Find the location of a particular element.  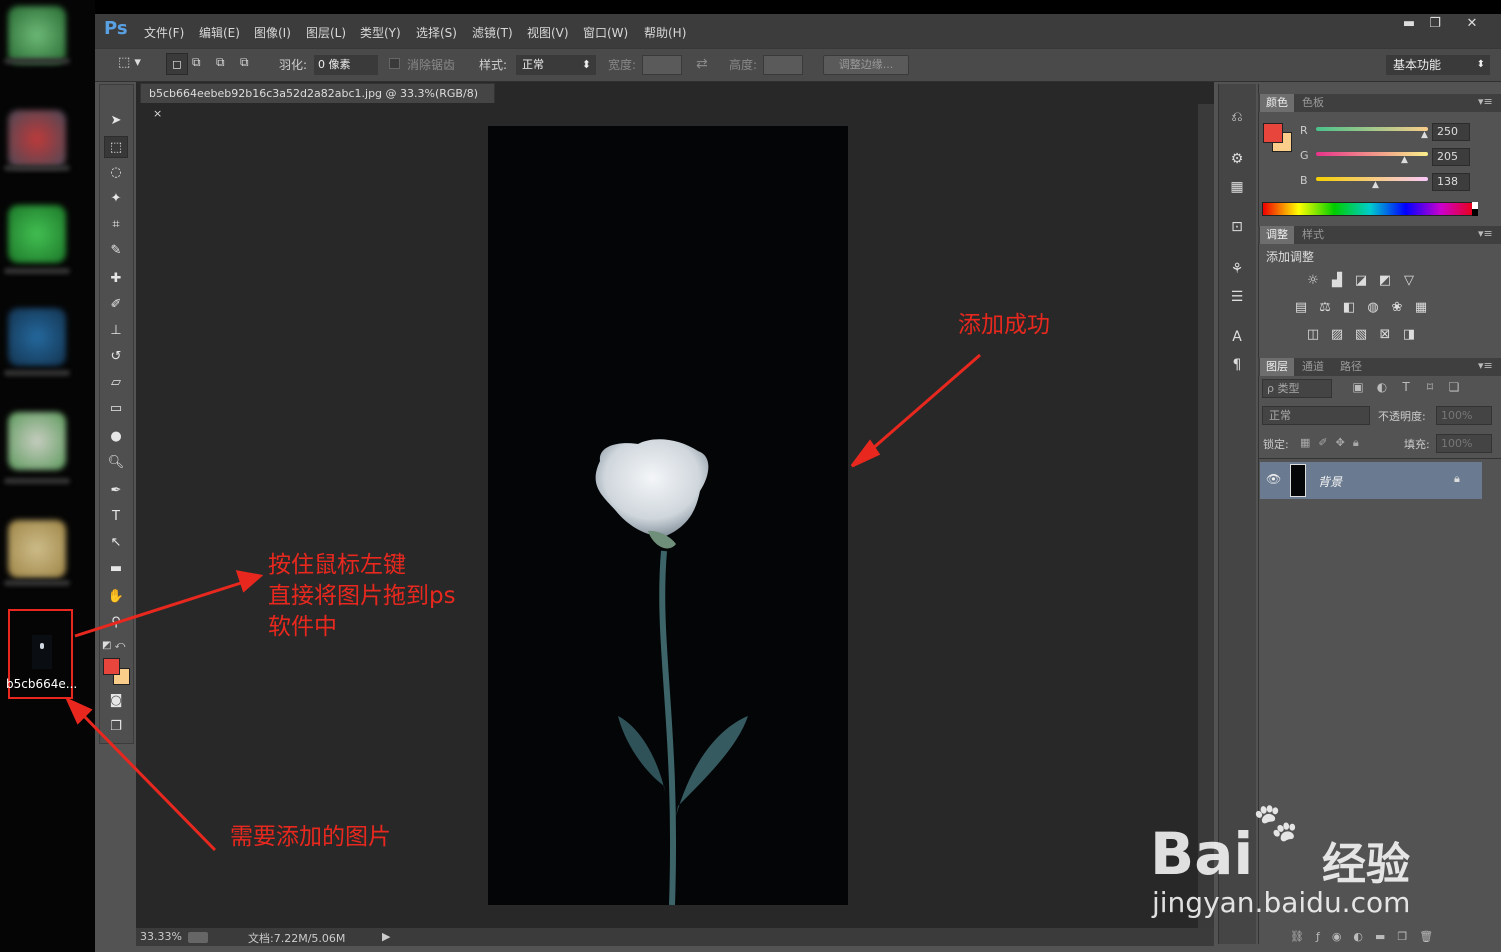

annotation-drag-line3: 软件中 is located at coordinates (302, 627).